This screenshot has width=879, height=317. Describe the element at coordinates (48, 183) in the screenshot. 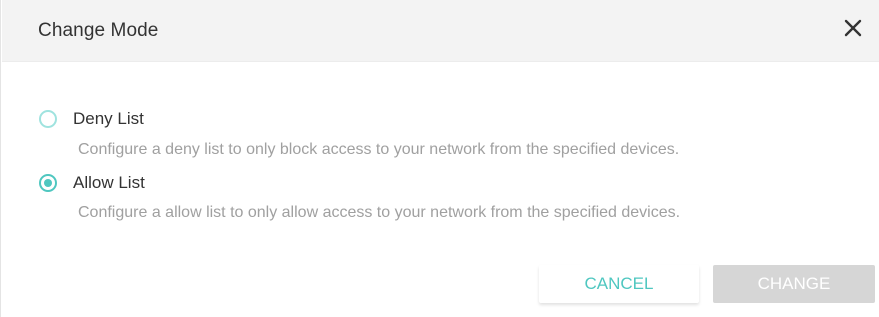

I see `allow-list-radio` at that location.